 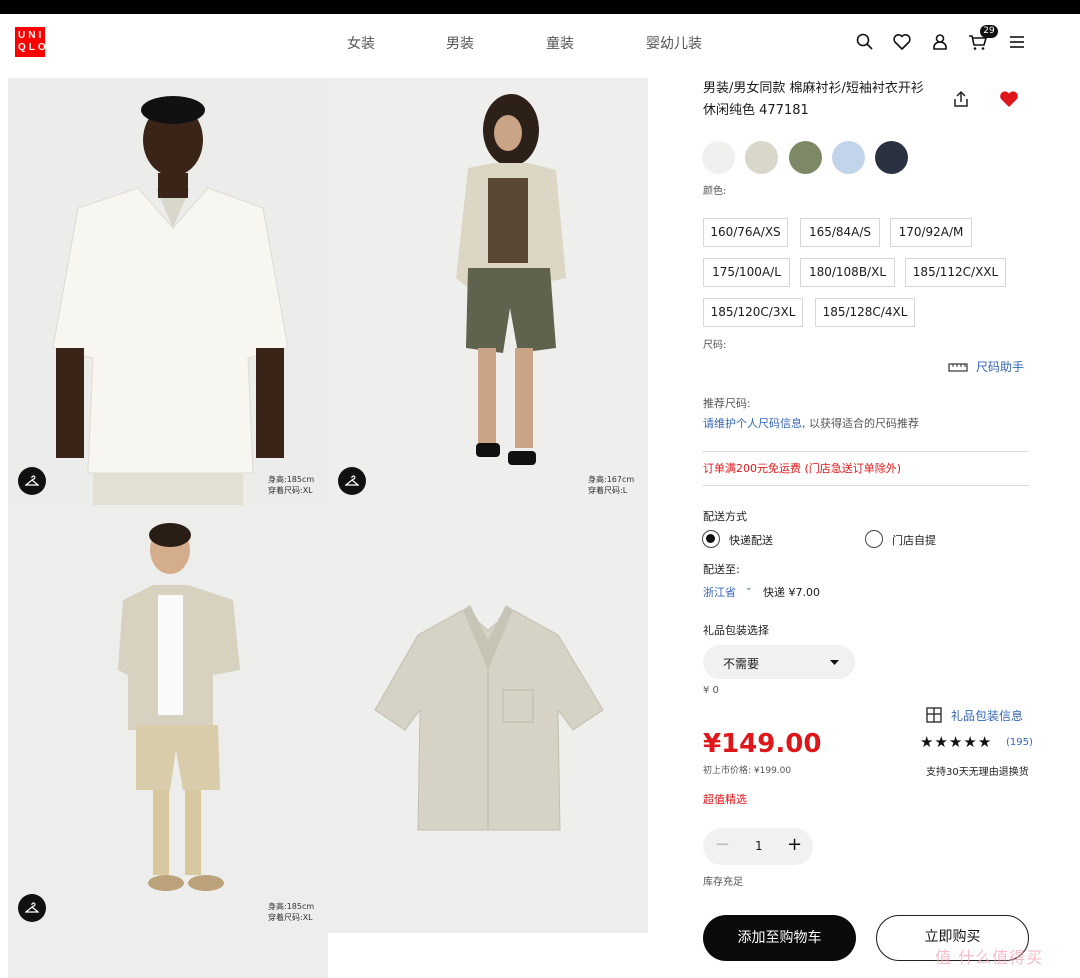 I want to click on model-info-3: 身高:185cm 穿着尺码:XL, so click(x=291, y=912).